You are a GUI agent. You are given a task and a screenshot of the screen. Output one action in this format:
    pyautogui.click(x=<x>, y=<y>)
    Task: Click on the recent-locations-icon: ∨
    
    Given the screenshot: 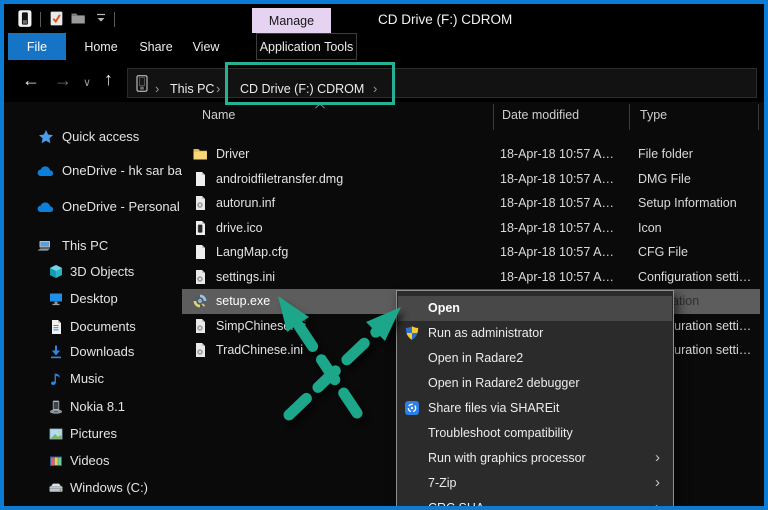 What is the action you would take?
    pyautogui.click(x=87, y=83)
    